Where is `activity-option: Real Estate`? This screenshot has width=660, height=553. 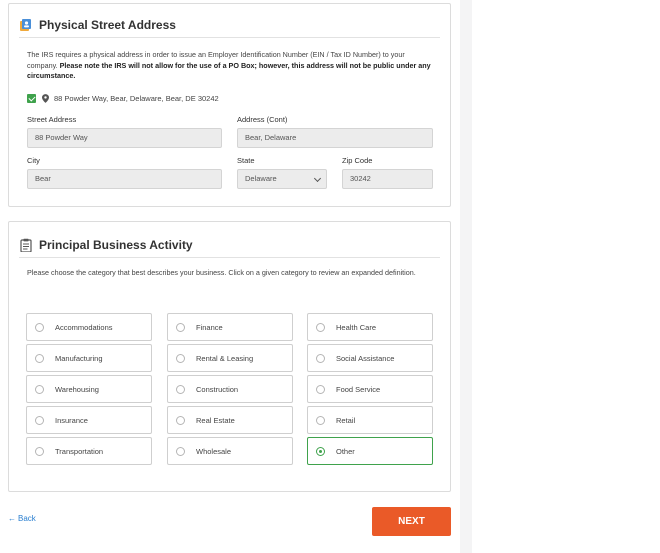
activity-option: Real Estate is located at coordinates (230, 420).